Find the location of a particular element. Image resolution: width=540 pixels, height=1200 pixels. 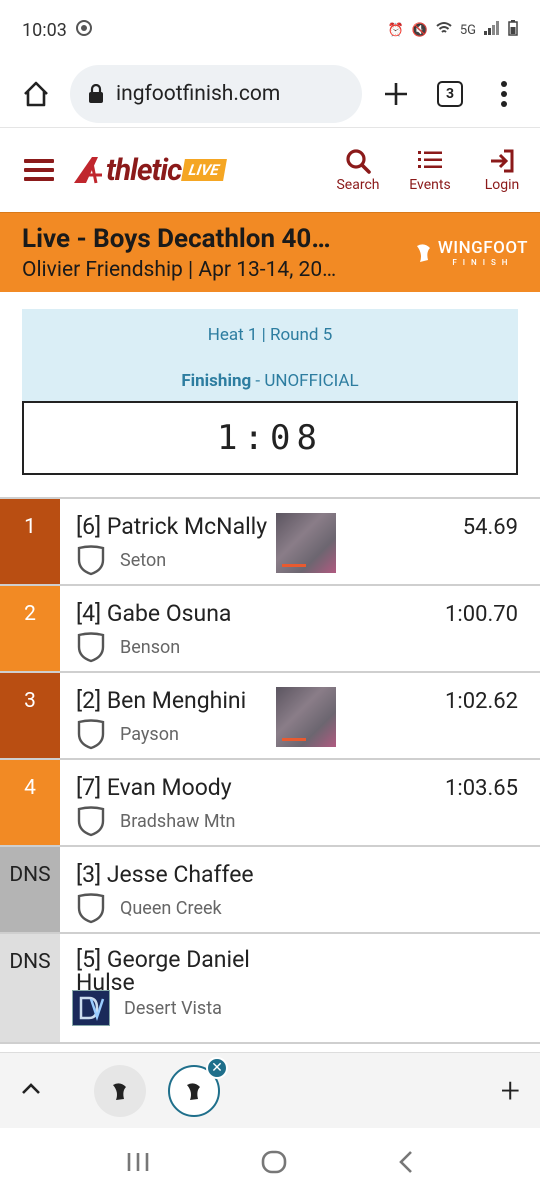

heat-status-bold: Finishing is located at coordinates (216, 381).